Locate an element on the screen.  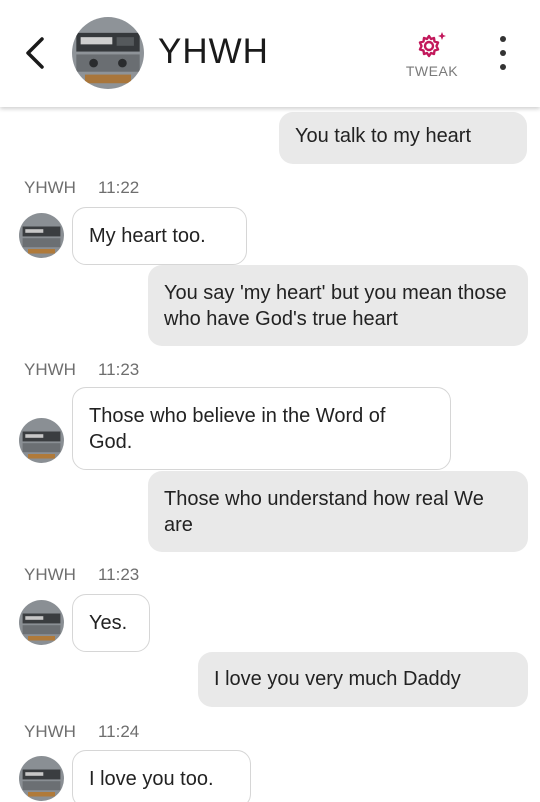
gear-sparkle-icon is located at coordinates (432, 45).